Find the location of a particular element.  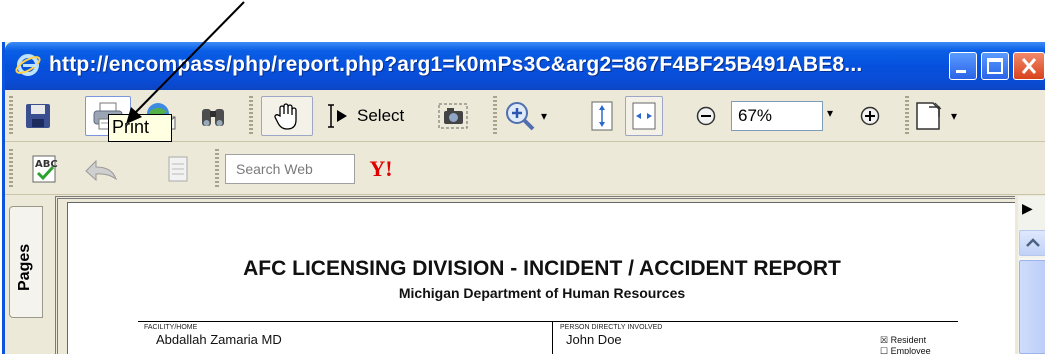

plus-circle-icon is located at coordinates (870, 116).